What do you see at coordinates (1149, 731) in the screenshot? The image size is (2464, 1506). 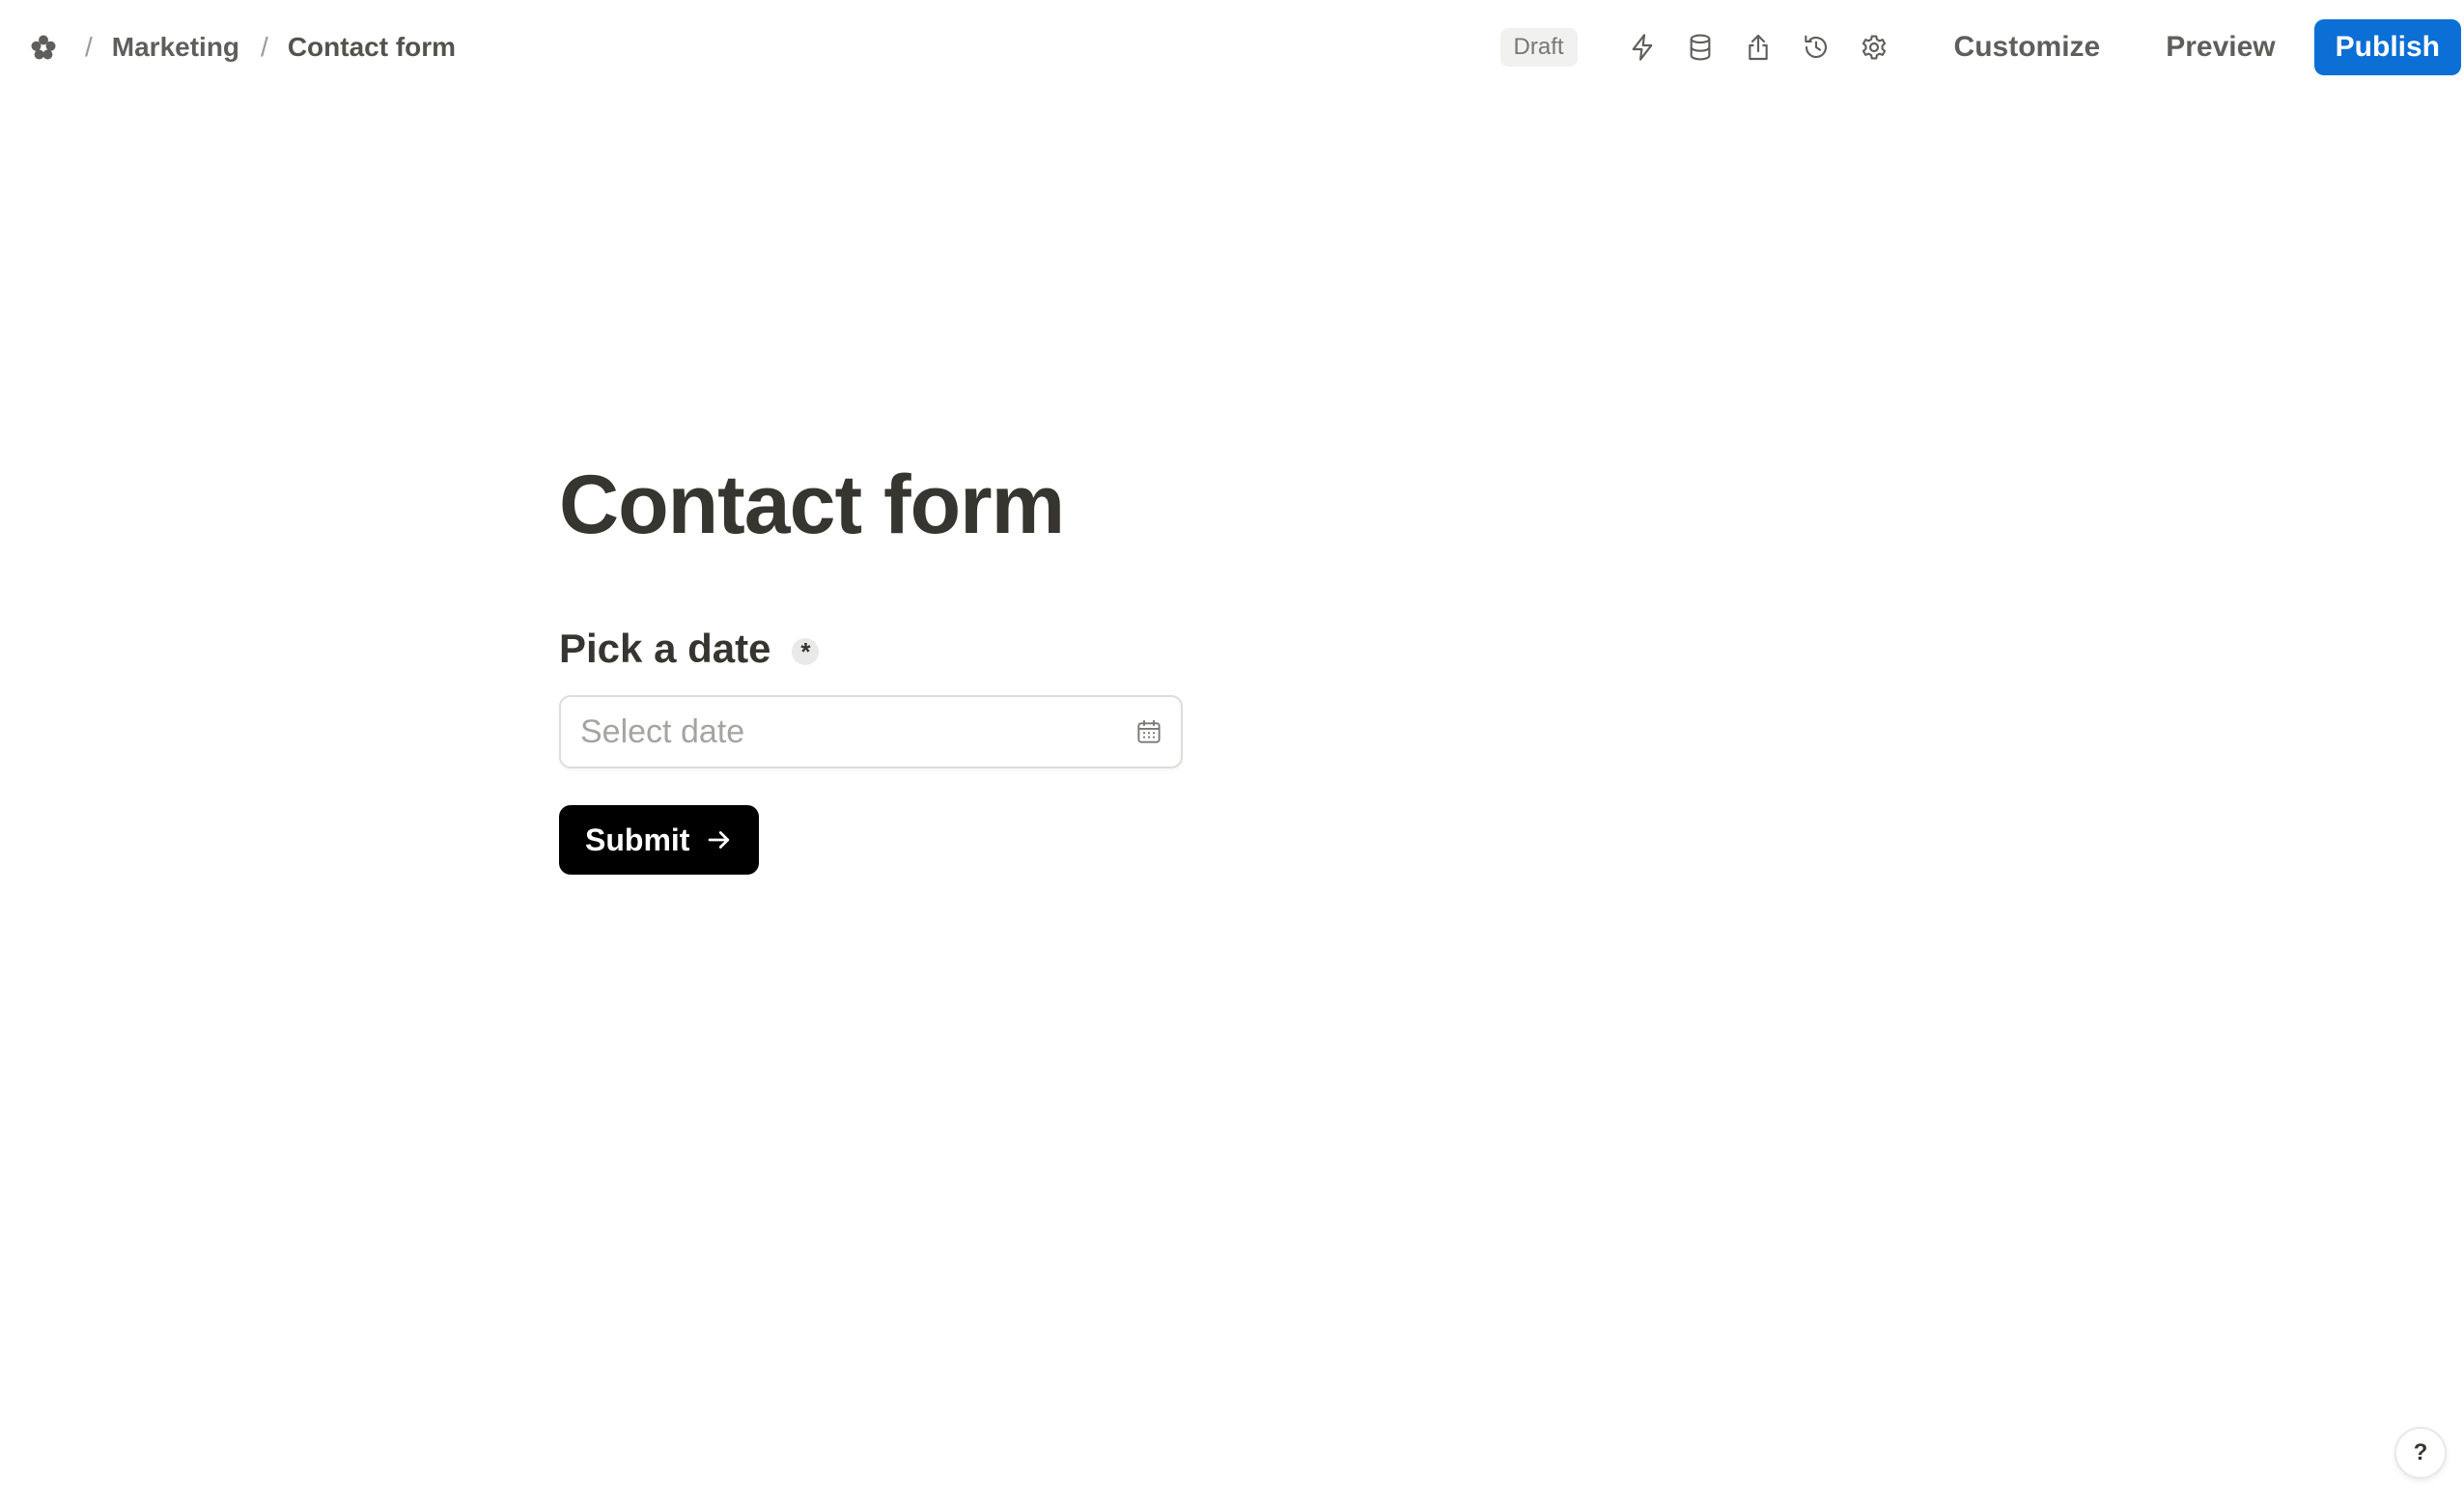 I see `calendar-icon` at bounding box center [1149, 731].